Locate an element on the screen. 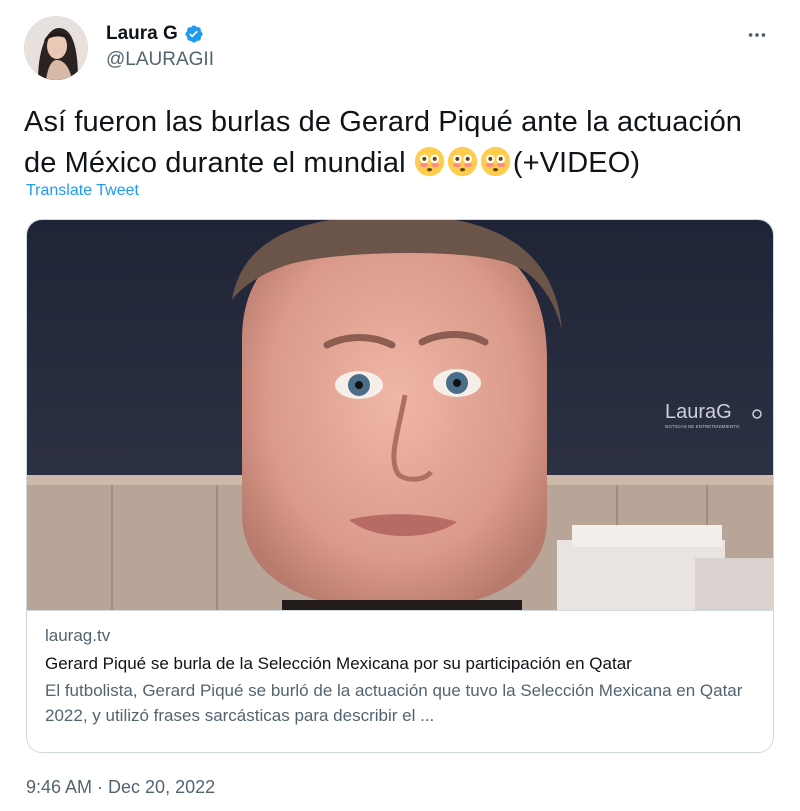 The height and width of the screenshot is (811, 800). author-names: Laura G @LAURAGII is located at coordinates (160, 46).